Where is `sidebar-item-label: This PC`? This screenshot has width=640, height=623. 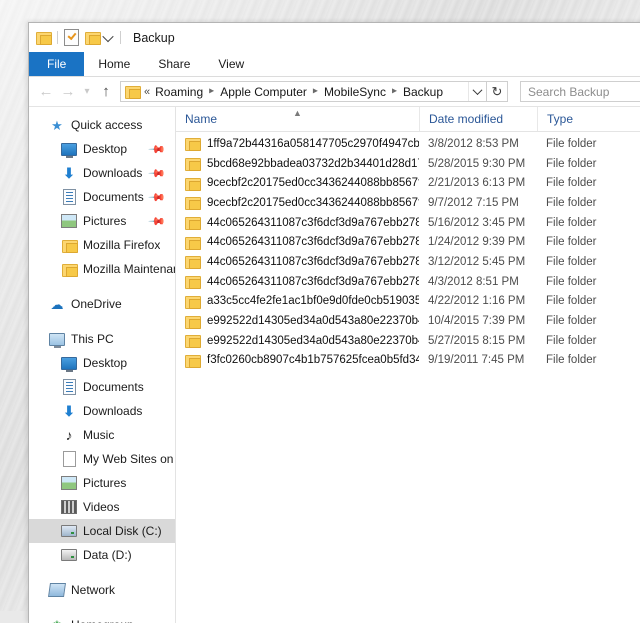
sidebar-item-label: This PC is located at coordinates (92, 339).